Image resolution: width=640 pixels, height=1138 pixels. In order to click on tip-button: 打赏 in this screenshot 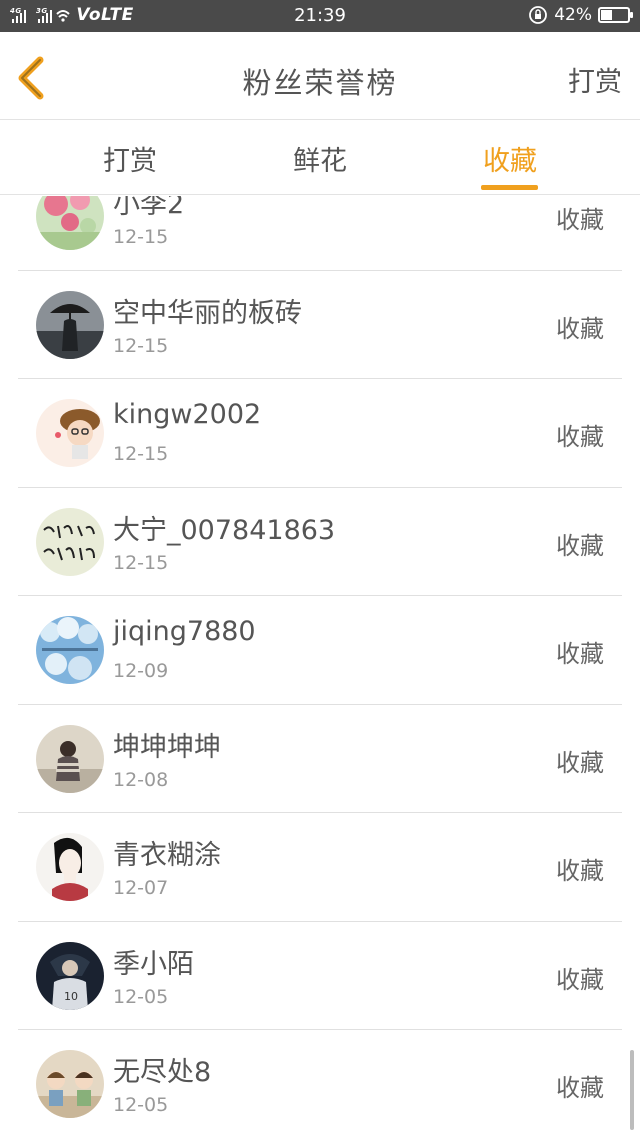, I will do `click(595, 79)`.